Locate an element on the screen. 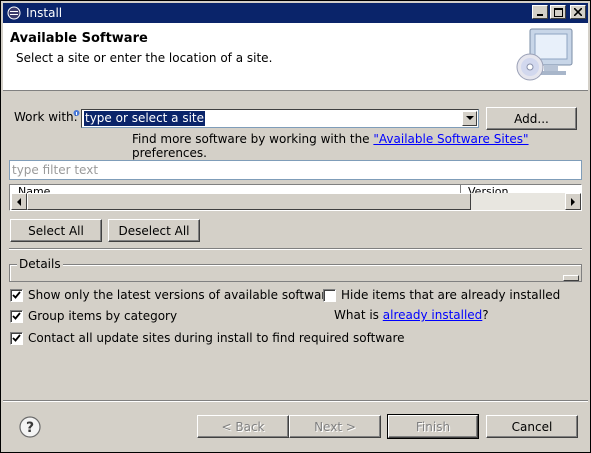 The height and width of the screenshot is (453, 591). finish-button: Finish is located at coordinates (433, 426).